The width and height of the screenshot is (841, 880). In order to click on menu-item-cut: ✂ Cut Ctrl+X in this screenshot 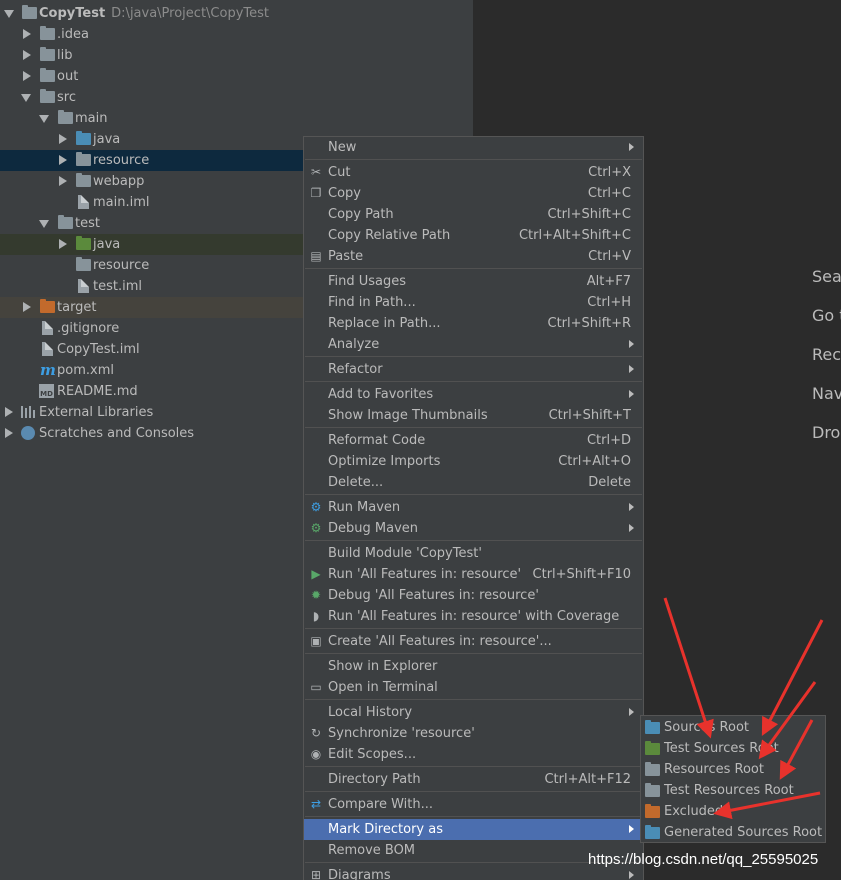, I will do `click(473, 172)`.